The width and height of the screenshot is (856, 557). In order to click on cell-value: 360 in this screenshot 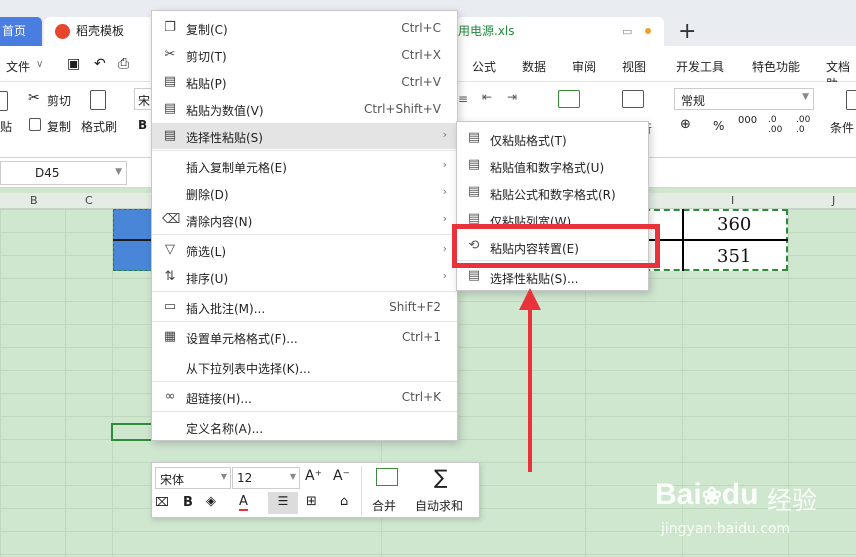, I will do `click(734, 224)`.